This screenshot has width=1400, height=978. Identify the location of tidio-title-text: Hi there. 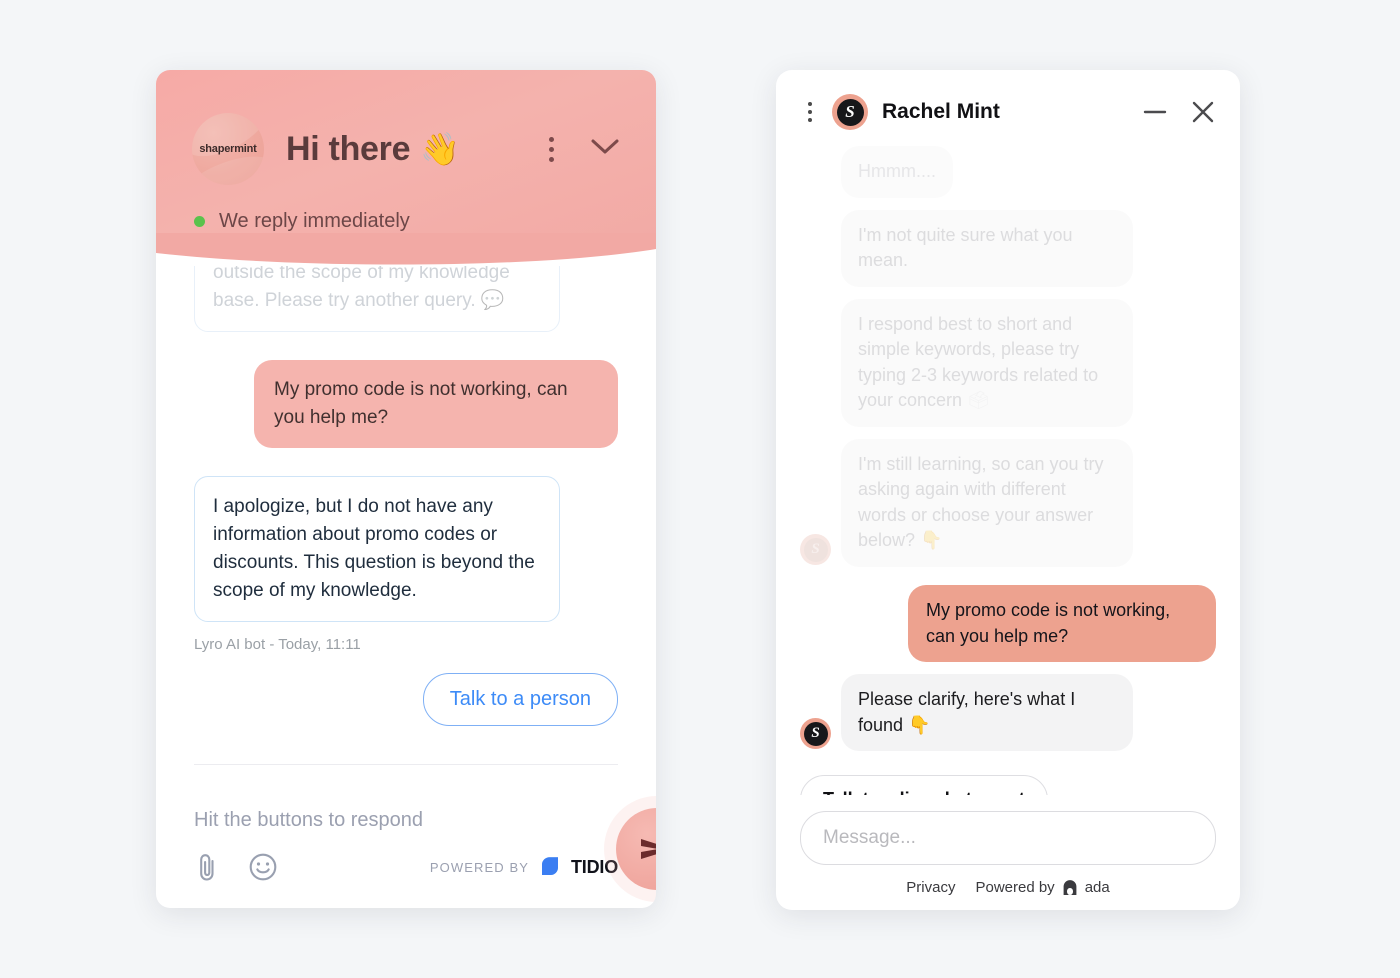
(348, 148).